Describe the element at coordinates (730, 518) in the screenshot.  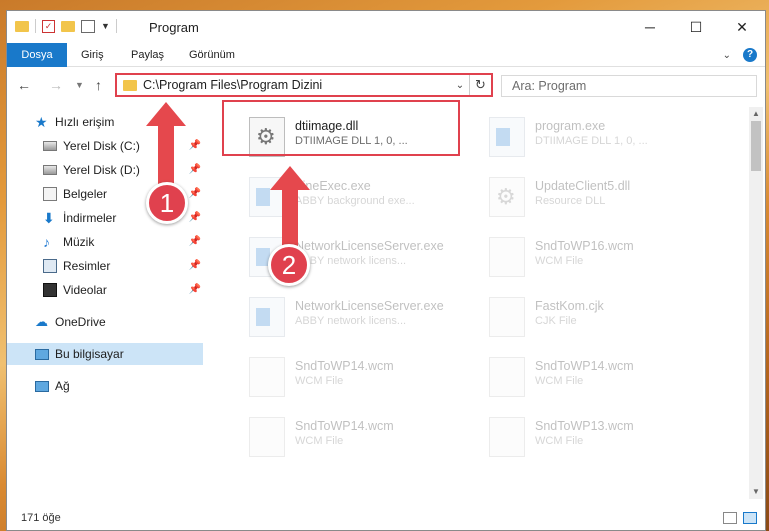
I see `details-view-icon` at that location.